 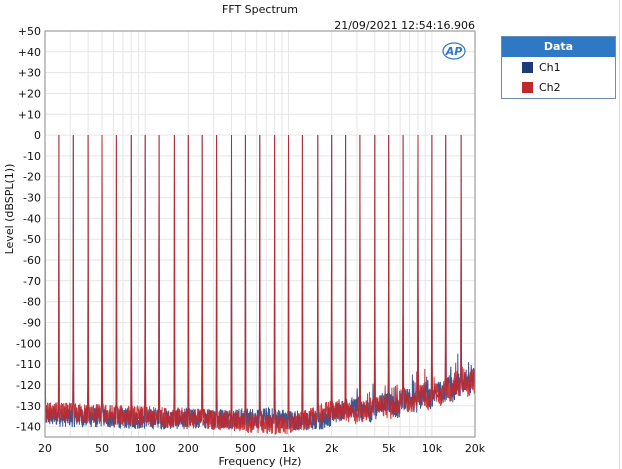 What do you see at coordinates (102, 448) in the screenshot?
I see `x-tick-label: 50` at bounding box center [102, 448].